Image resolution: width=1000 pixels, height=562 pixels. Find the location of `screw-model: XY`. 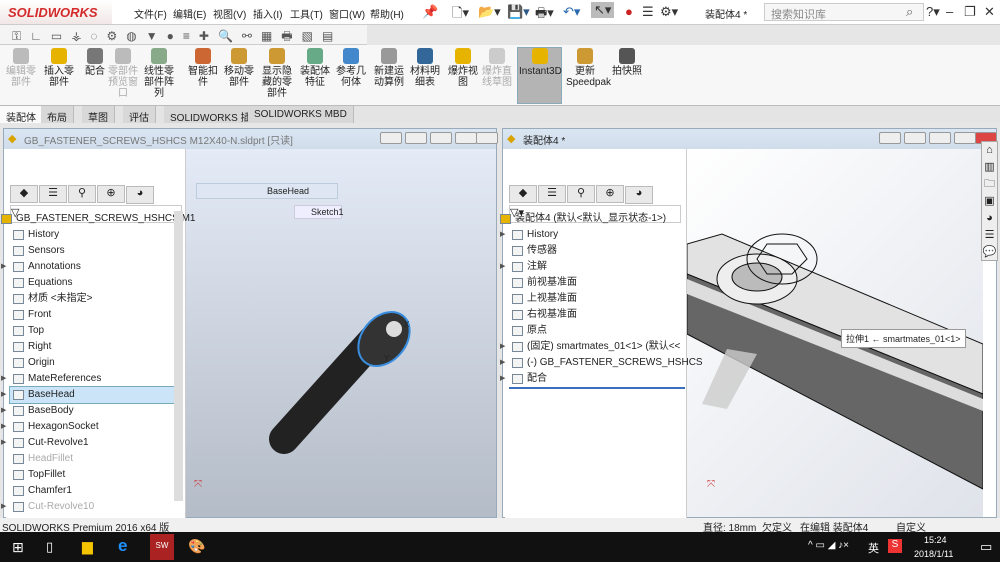

screw-model: XY is located at coordinates (339, 379).